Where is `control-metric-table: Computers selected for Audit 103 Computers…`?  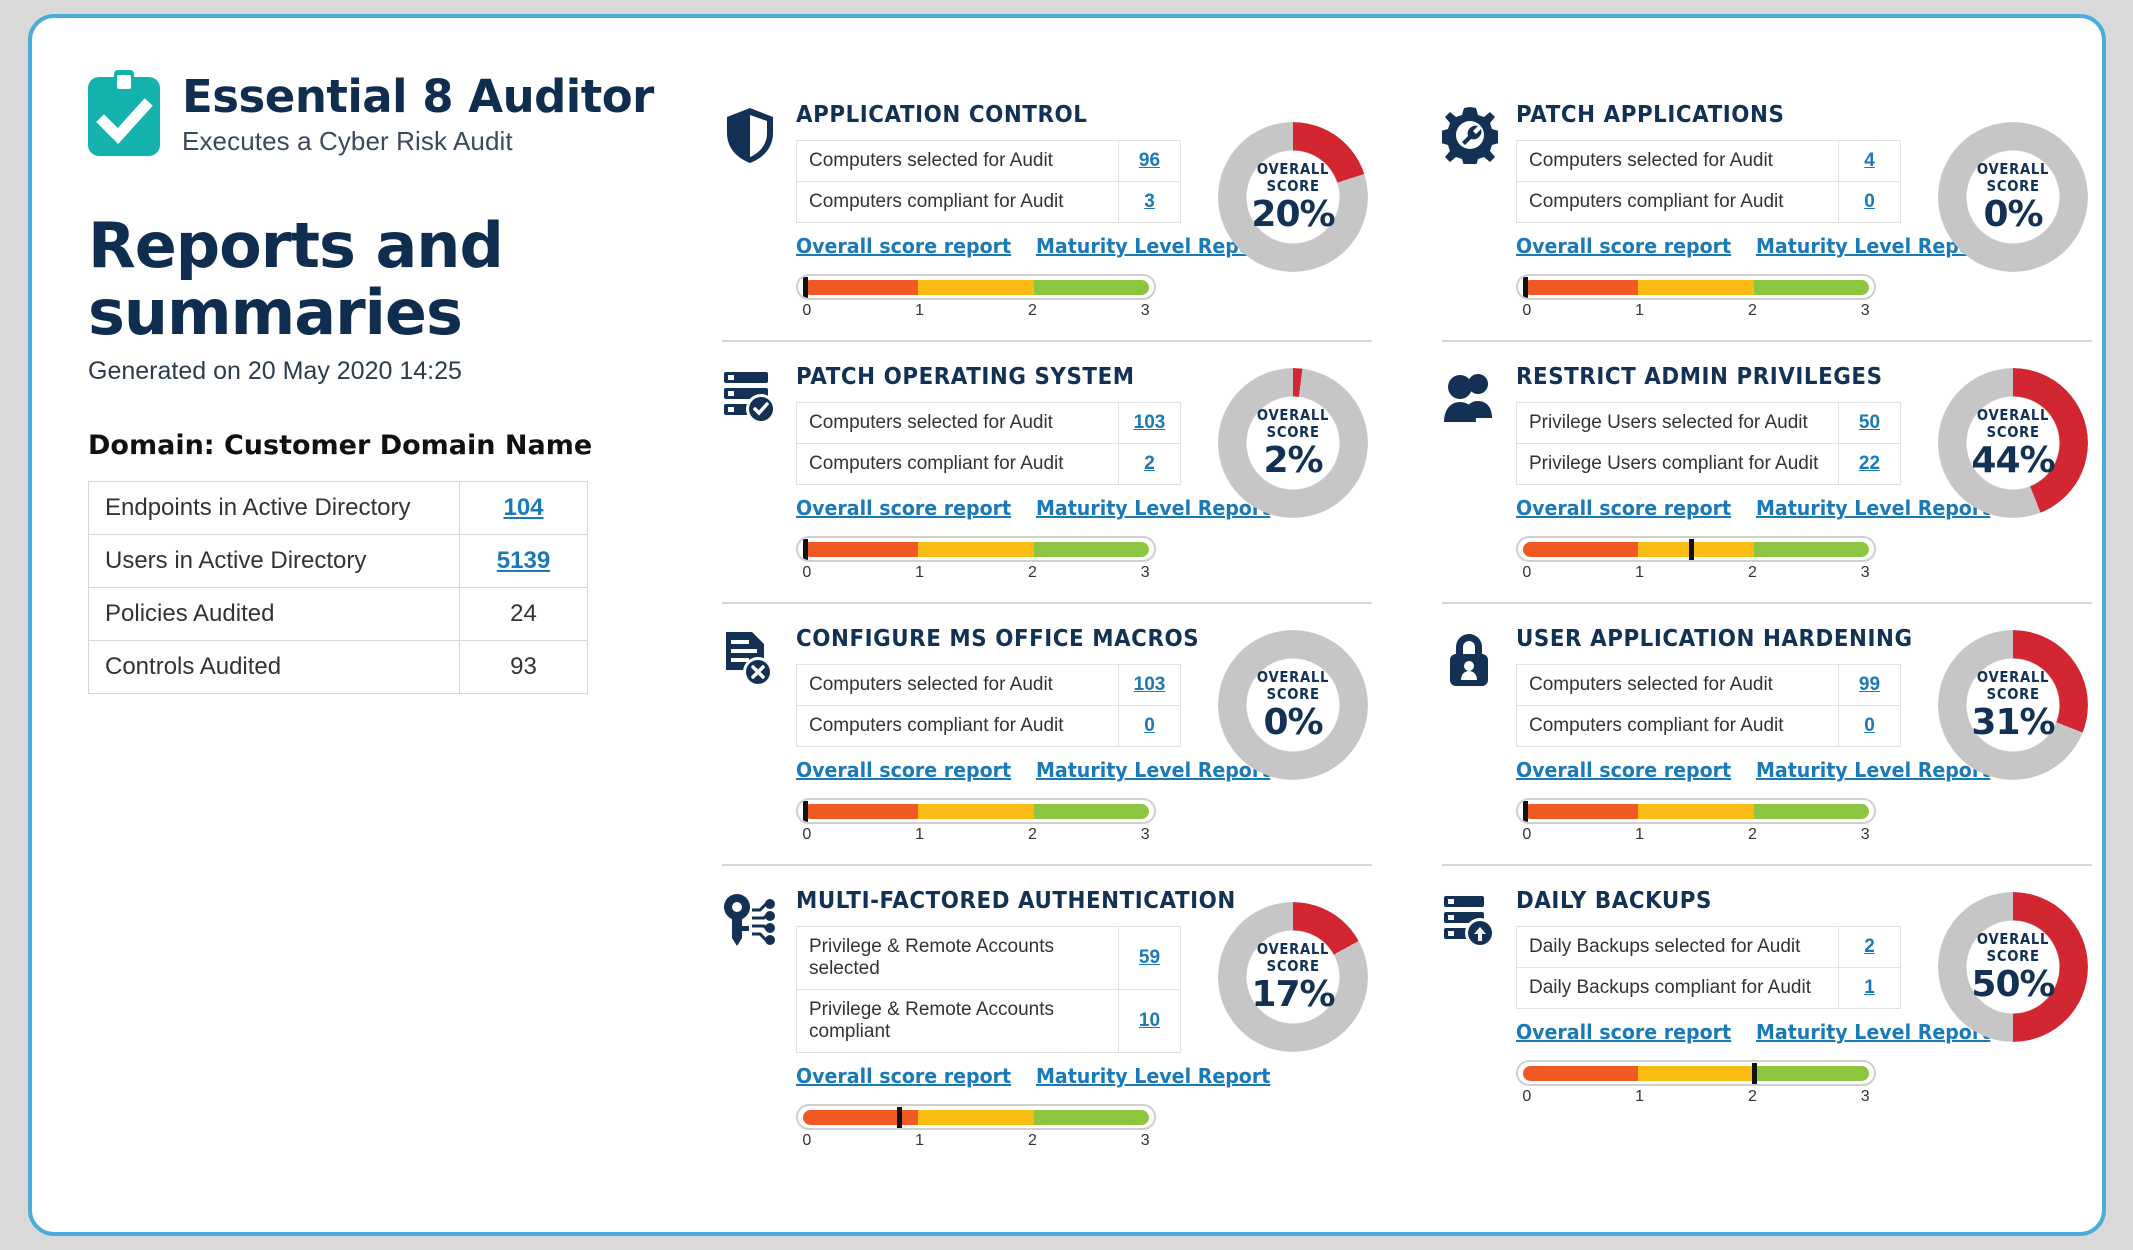
control-metric-table: Computers selected for Audit 103 Computers… is located at coordinates (988, 705).